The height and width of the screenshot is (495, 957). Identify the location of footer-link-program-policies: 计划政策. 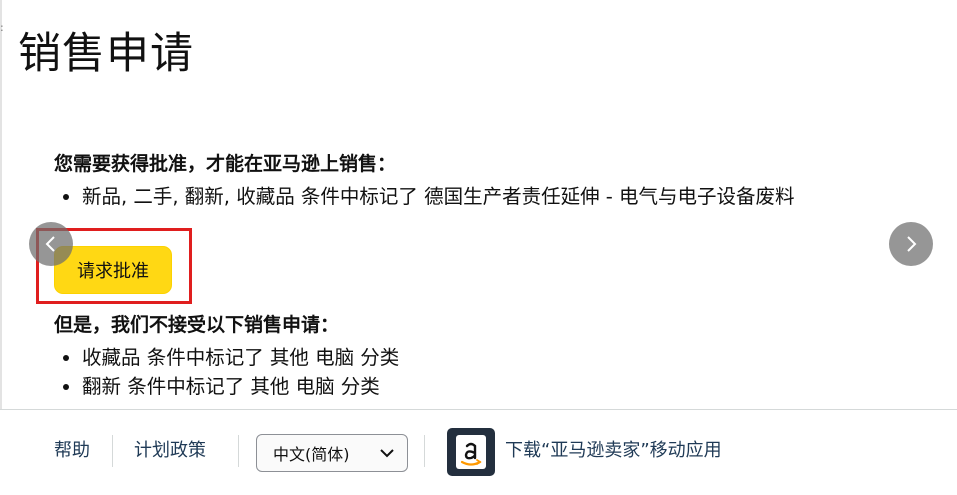
(170, 451).